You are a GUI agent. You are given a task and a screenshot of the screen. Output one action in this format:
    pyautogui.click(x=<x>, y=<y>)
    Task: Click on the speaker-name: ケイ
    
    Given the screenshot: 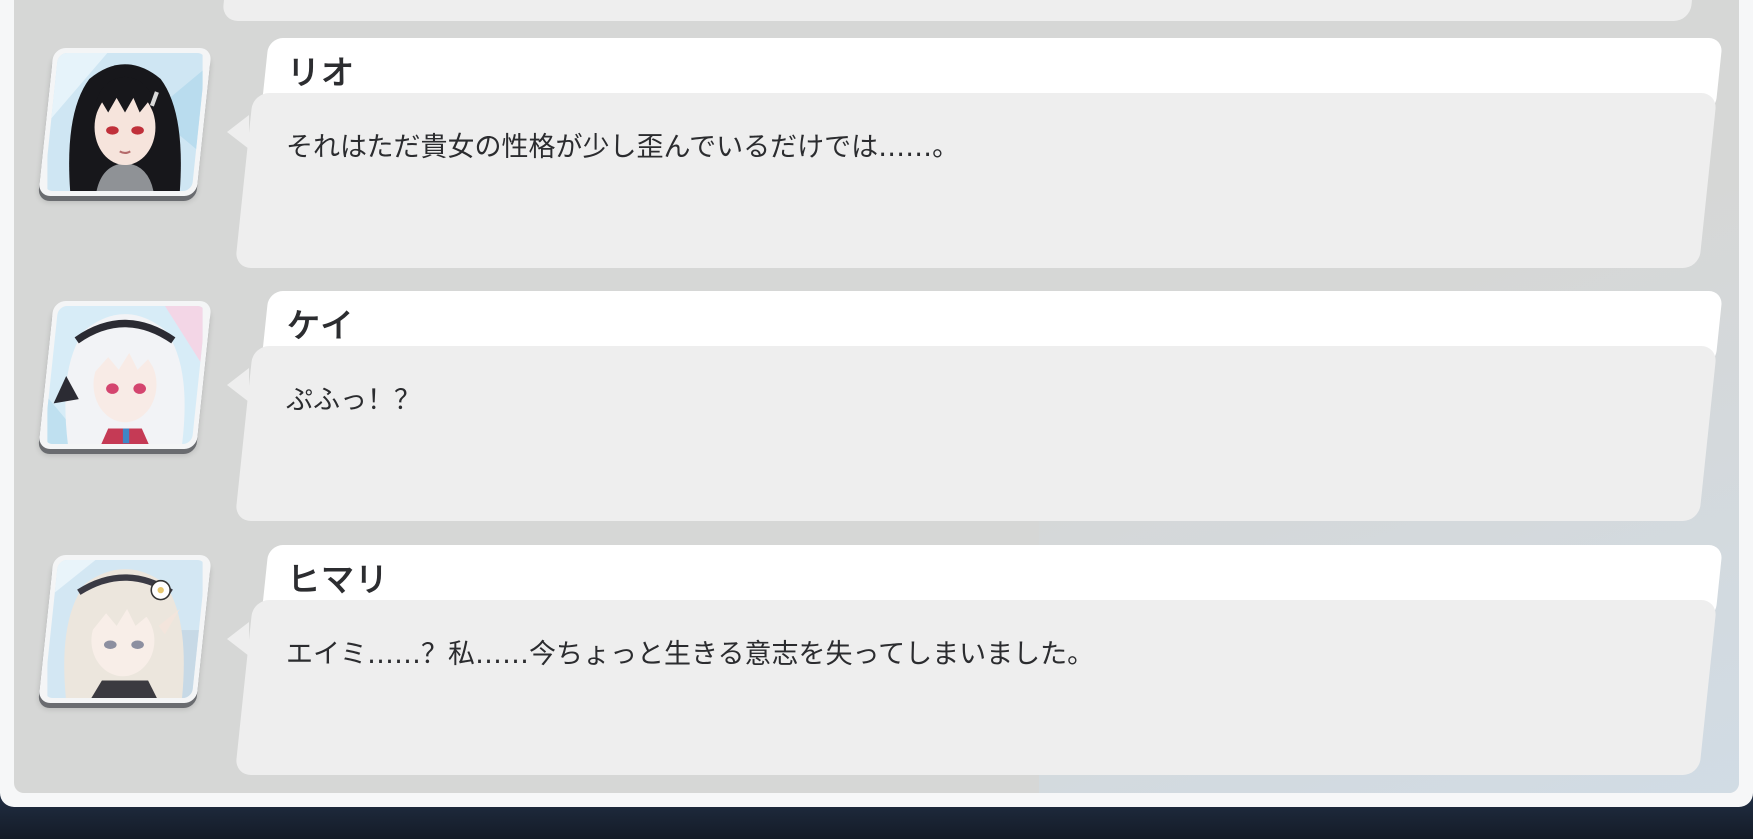 What is the action you would take?
    pyautogui.click(x=321, y=325)
    